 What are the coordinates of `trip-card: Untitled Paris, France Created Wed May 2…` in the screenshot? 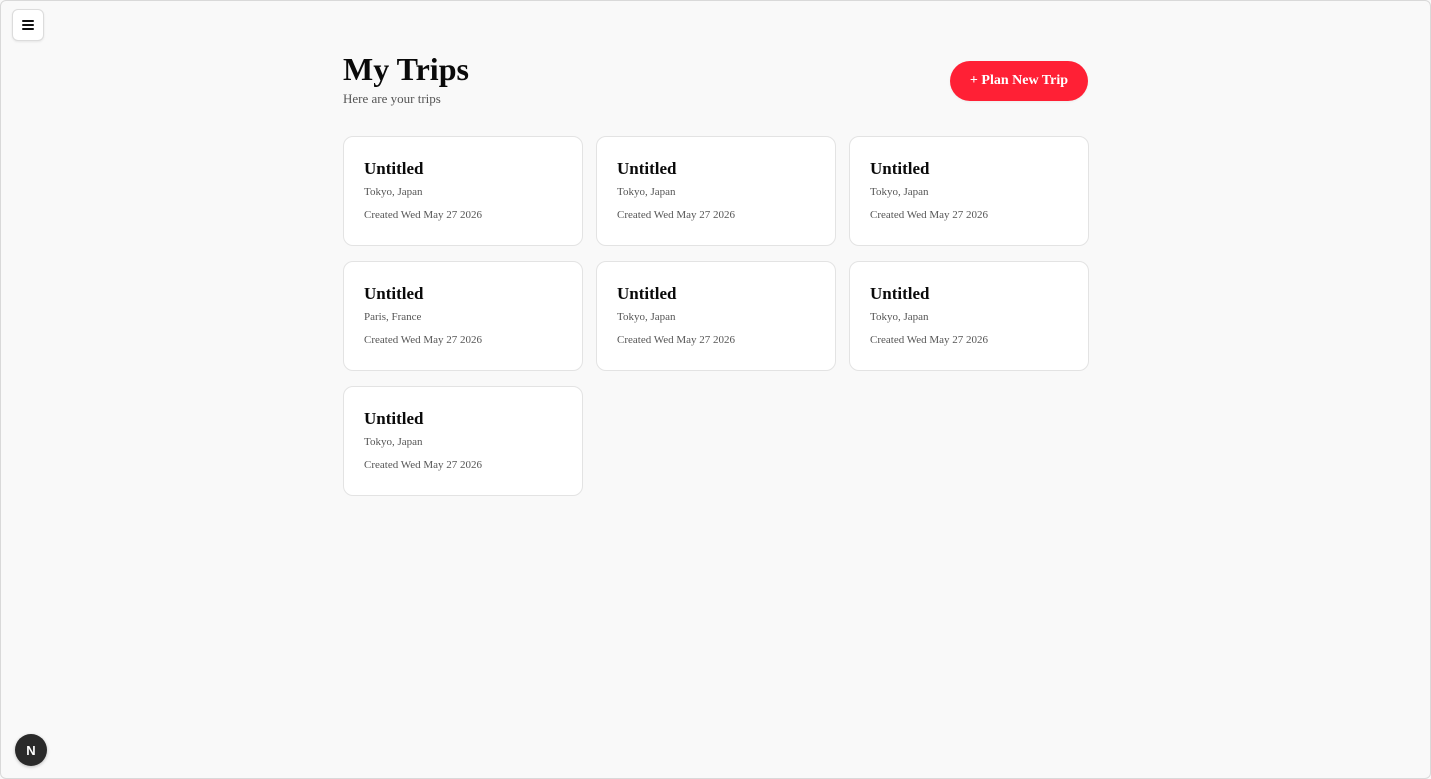 It's located at (463, 316).